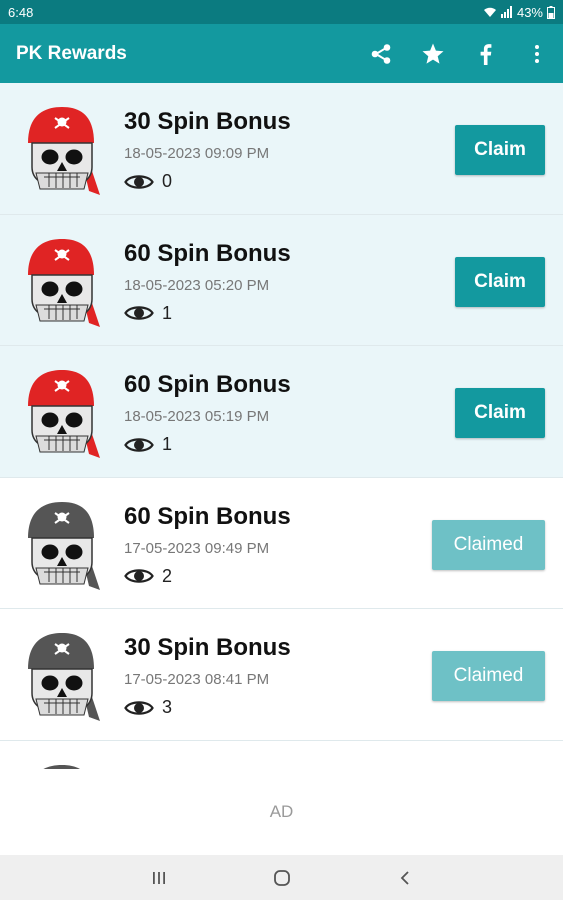  I want to click on signal-icon, so click(506, 12).